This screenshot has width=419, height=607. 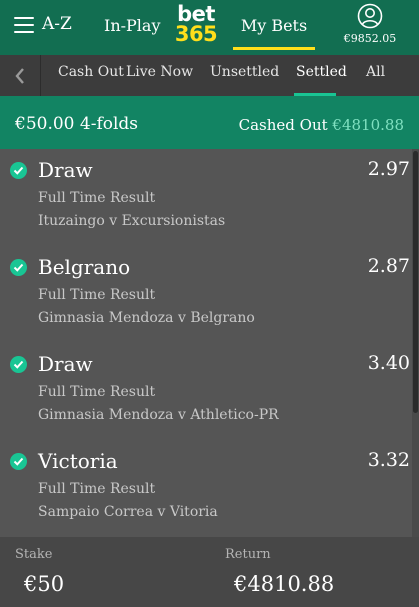 I want to click on tab-settled: Settled, so click(x=321, y=72).